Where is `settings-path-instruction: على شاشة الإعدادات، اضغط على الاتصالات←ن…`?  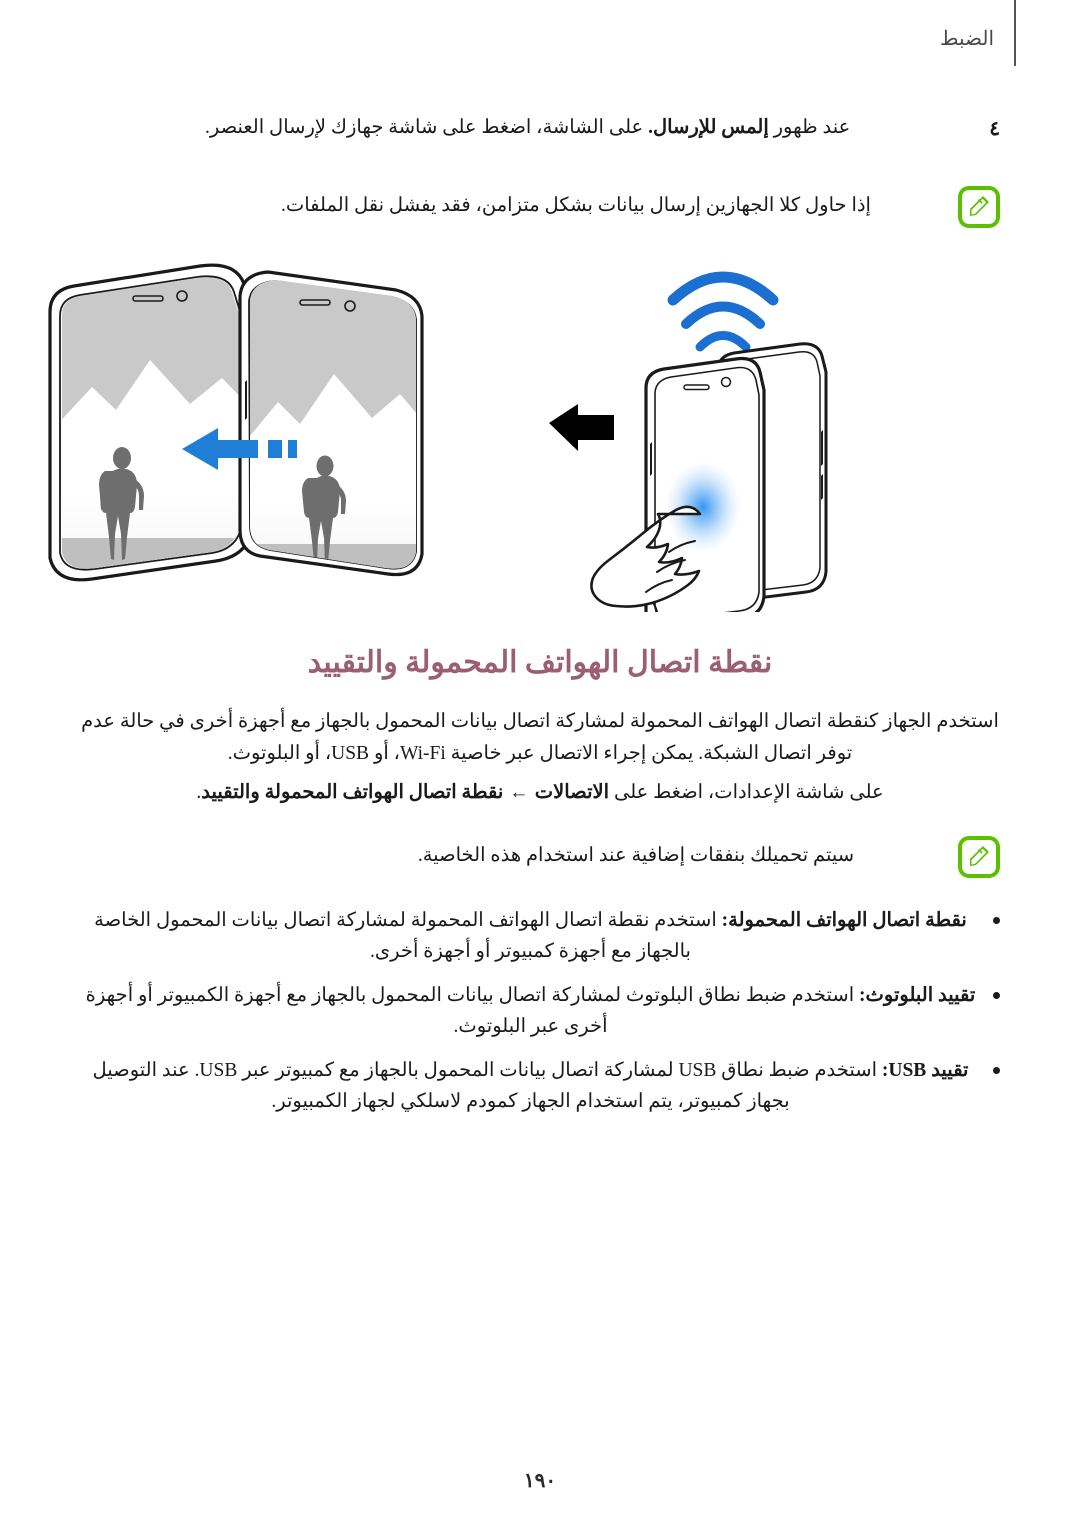
settings-path-instruction: على شاشة الإعدادات، اضغط على الاتصالات←ن… is located at coordinates (540, 793).